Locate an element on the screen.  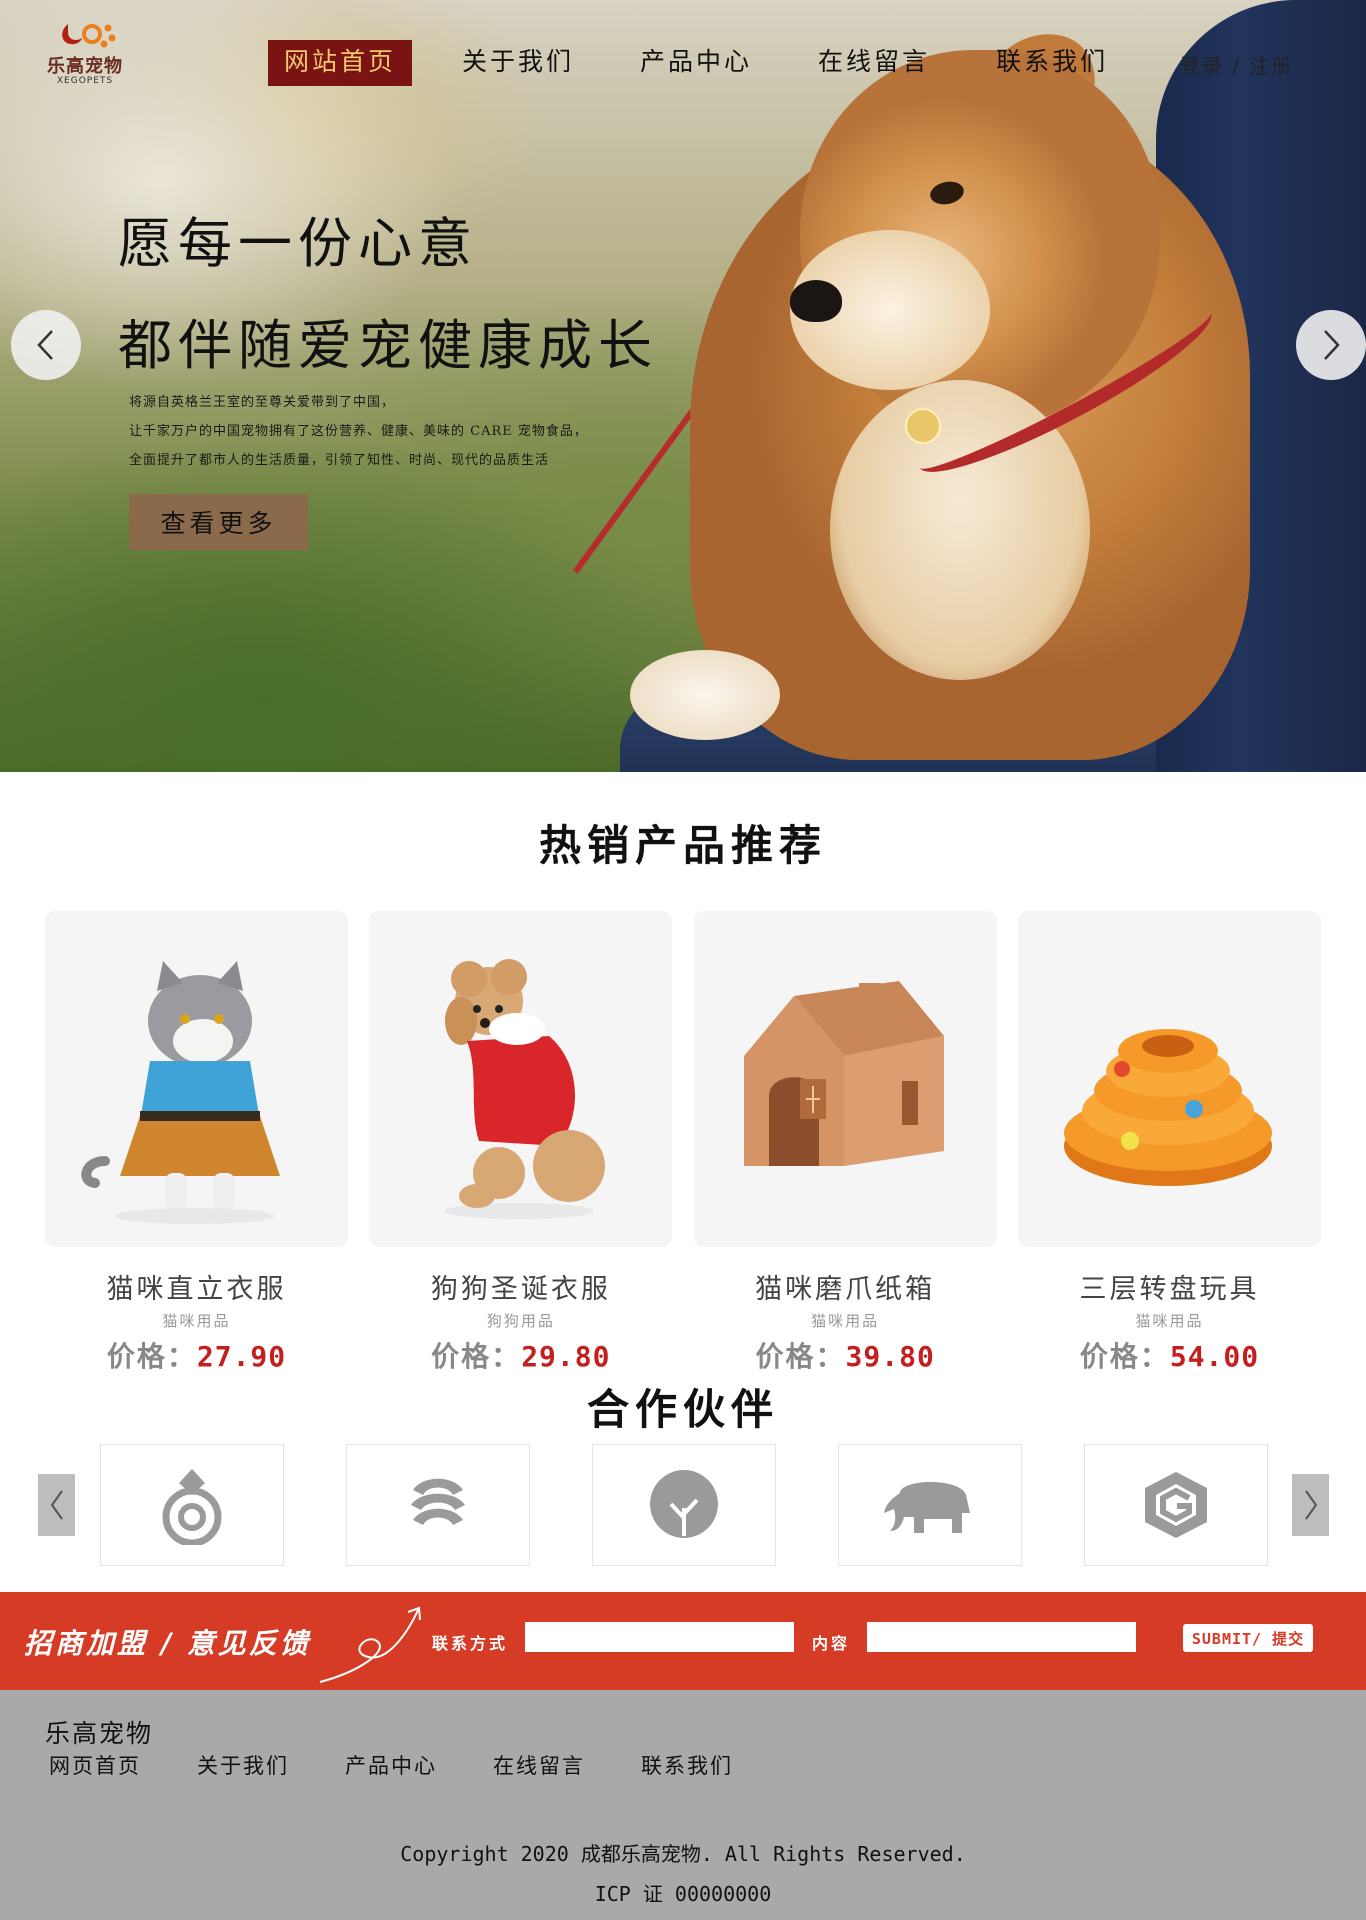
hero-desc-line: 全面提升了都市人的生活质量，引领了知性、时尚、现代的品质生活 is located at coordinates (339, 460).